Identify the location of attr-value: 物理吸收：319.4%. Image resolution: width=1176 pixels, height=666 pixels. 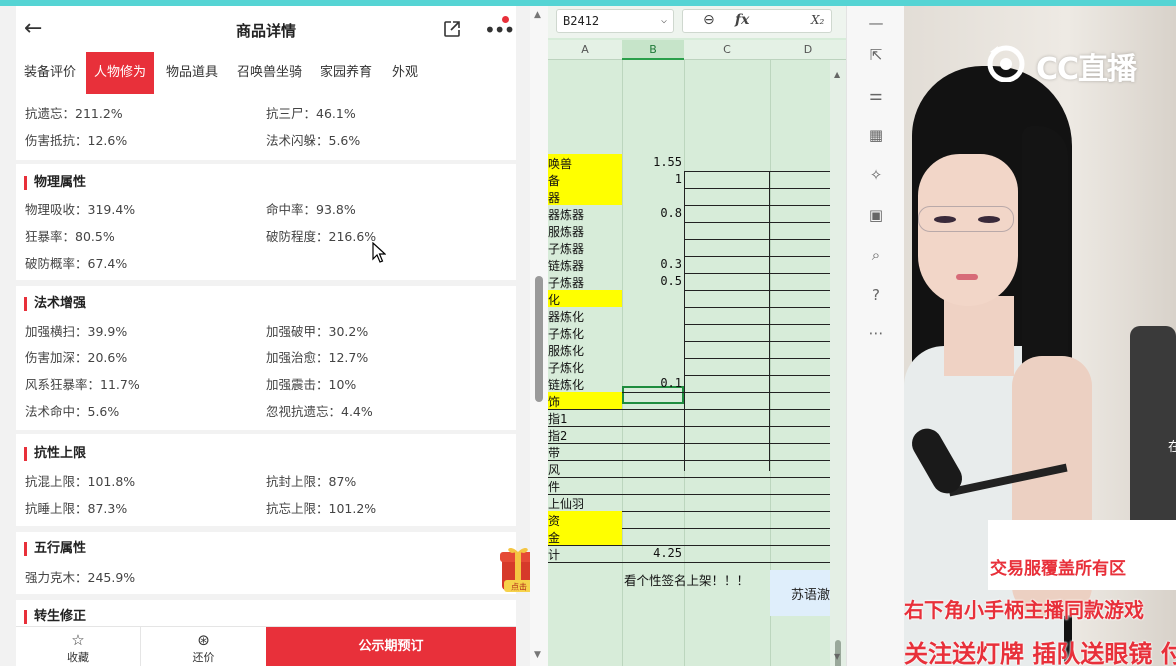
(80, 209).